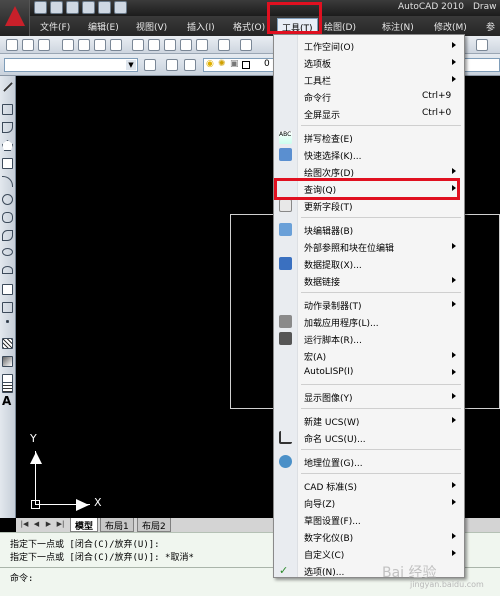  I want to click on block-editor-icon, so click(202, 45).